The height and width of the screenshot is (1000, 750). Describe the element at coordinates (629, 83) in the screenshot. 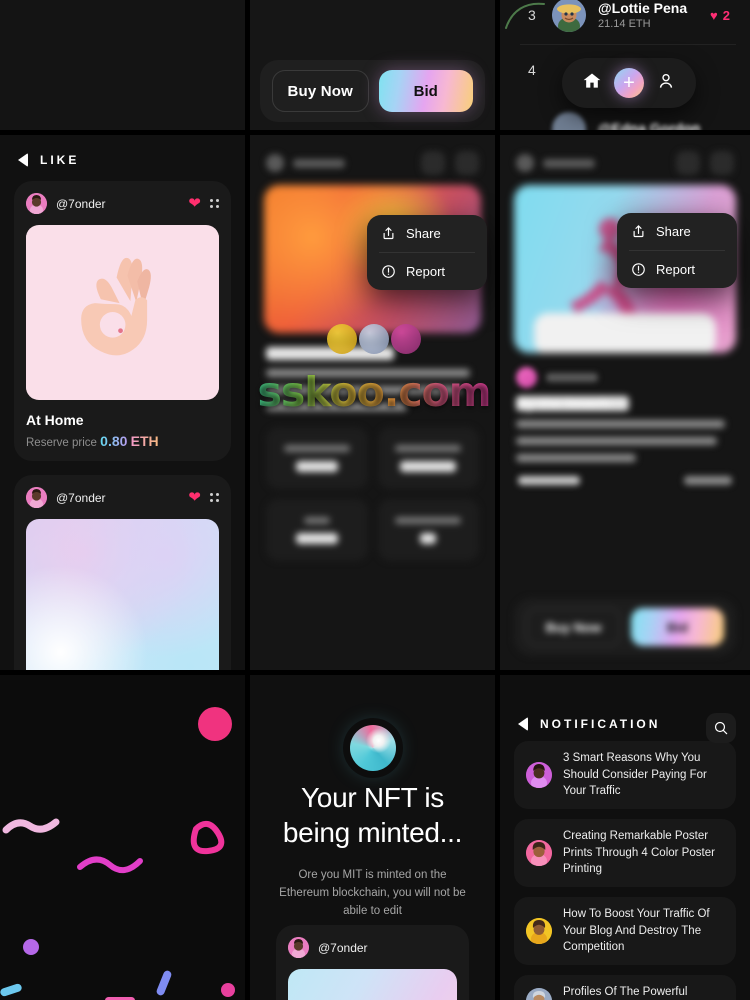

I see `add-button: +` at that location.